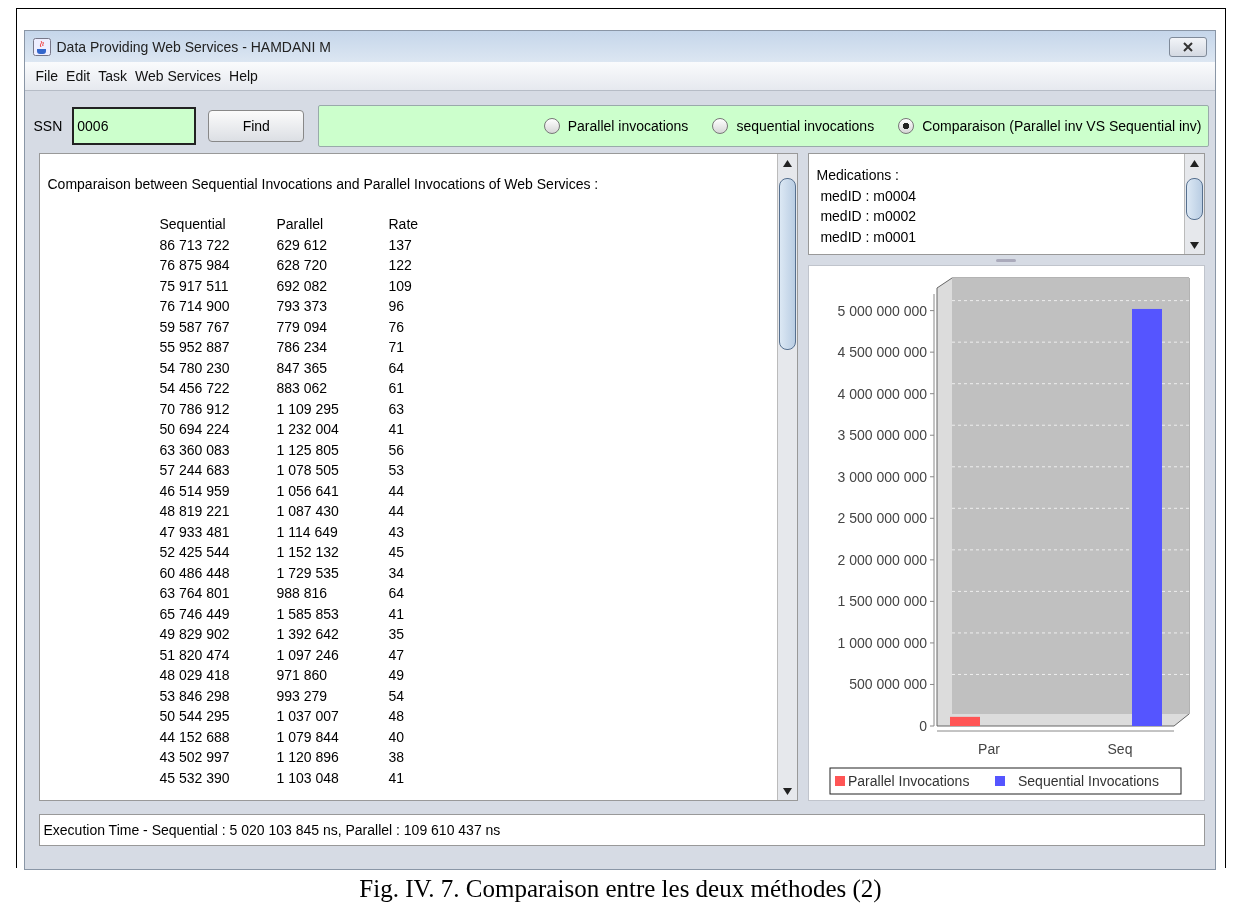  I want to click on table-cell-text: 1 114 649, so click(307, 532).